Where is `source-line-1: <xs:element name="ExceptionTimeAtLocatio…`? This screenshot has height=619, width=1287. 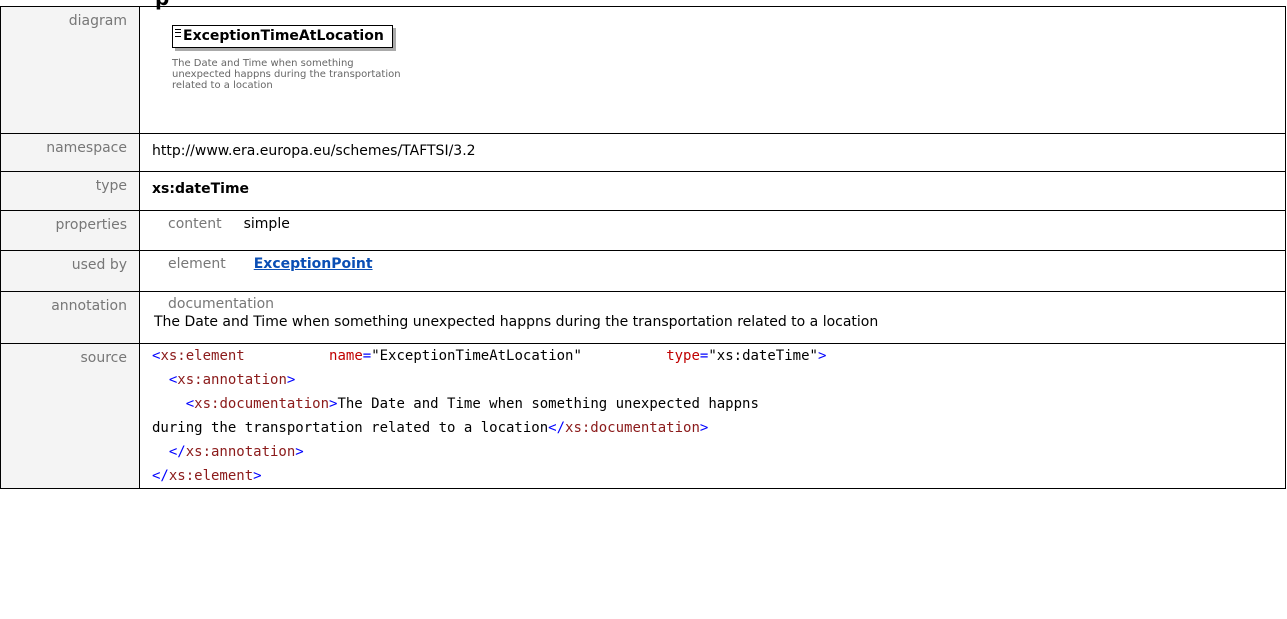
source-line-1: <xs:element name="ExceptionTimeAtLocatio… is located at coordinates (489, 356).